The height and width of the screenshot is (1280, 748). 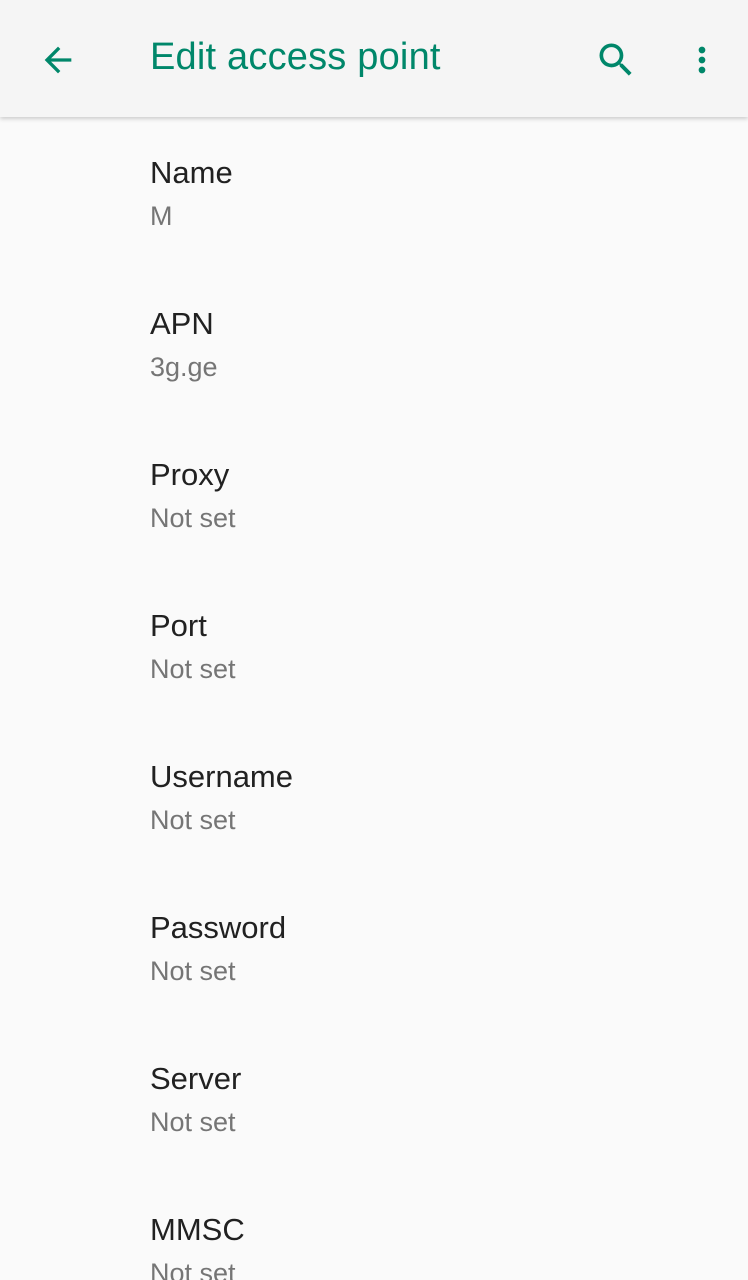 I want to click on preference-username: Username Not set, so click(x=374, y=796).